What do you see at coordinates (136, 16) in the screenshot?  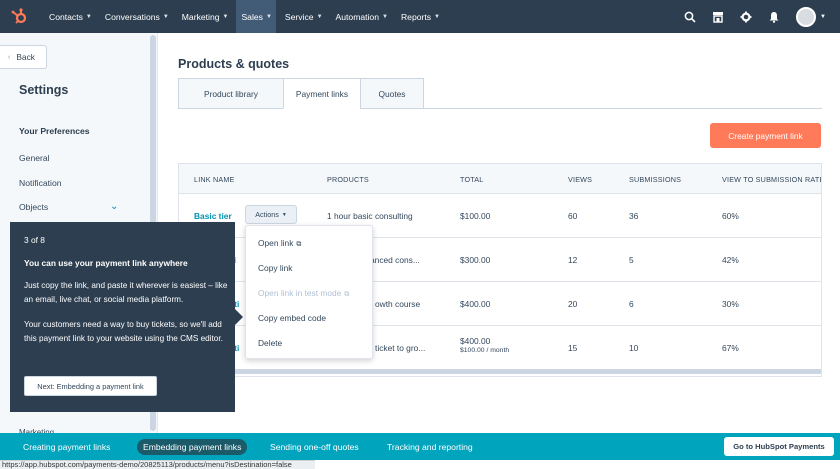 I see `nav-conversations: Conversations ▼` at bounding box center [136, 16].